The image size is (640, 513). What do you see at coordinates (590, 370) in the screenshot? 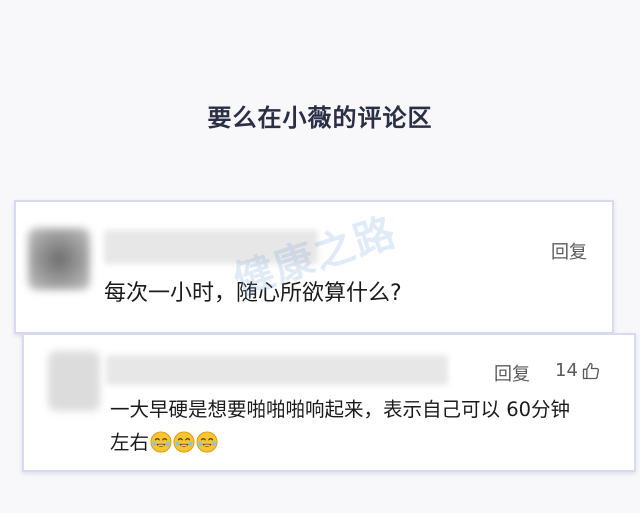
I see `thumbs-up-icon` at bounding box center [590, 370].